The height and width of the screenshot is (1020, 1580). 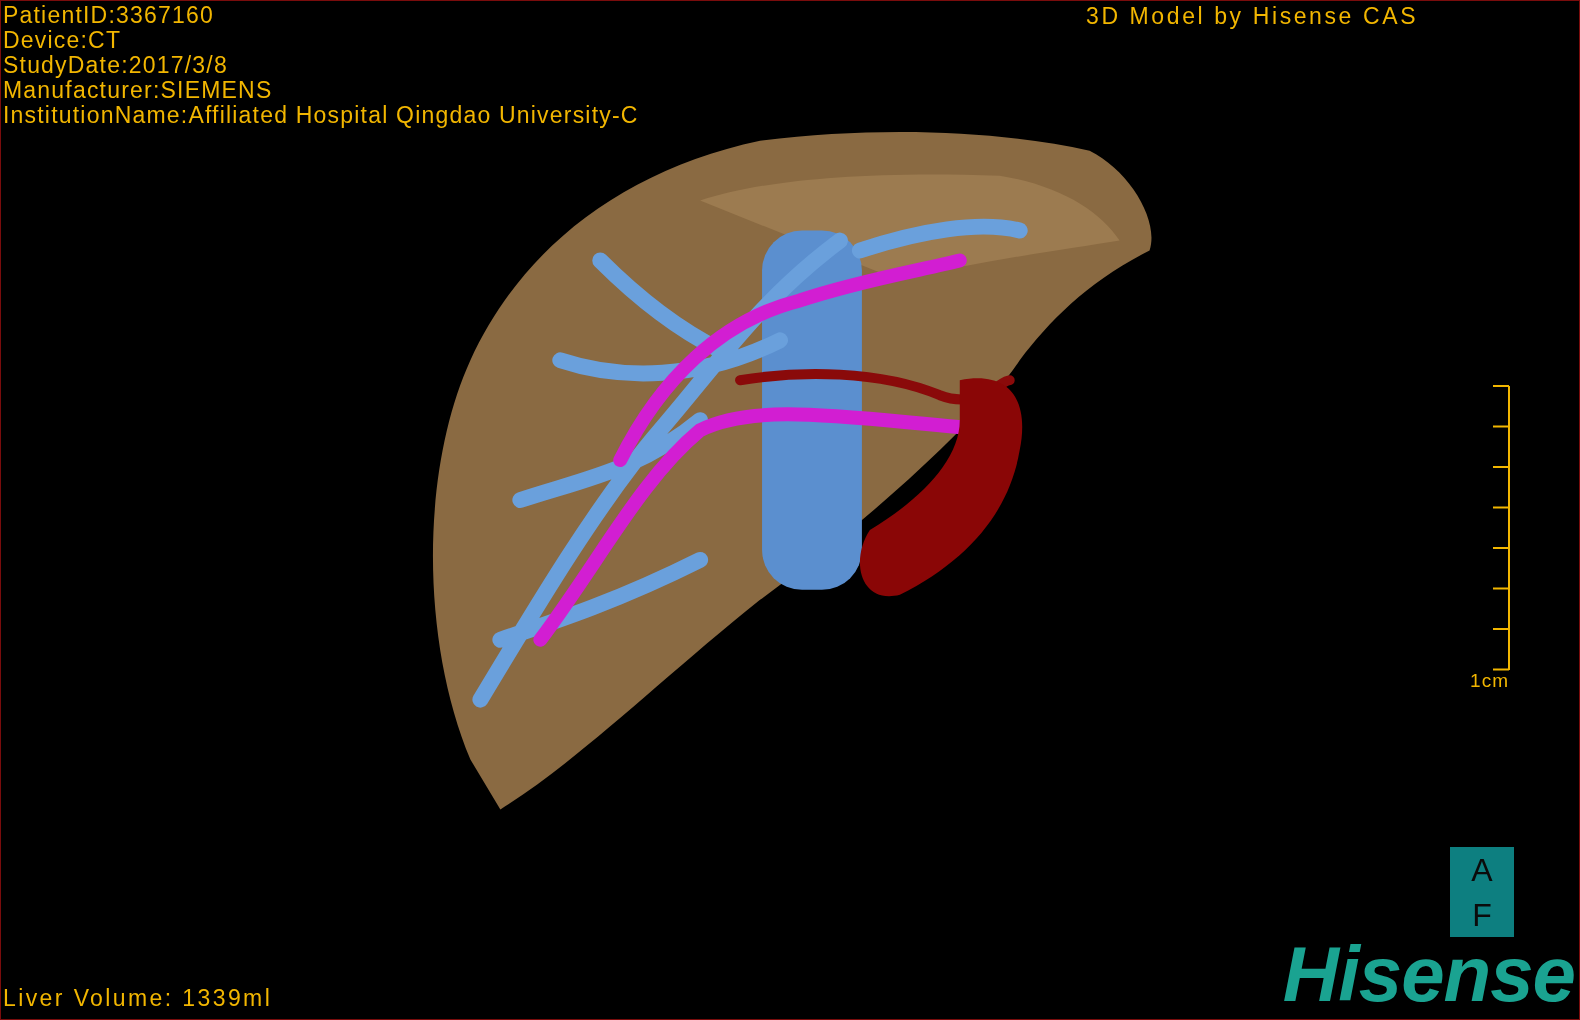 What do you see at coordinates (1482, 869) in the screenshot?
I see `orientation-label: A` at bounding box center [1482, 869].